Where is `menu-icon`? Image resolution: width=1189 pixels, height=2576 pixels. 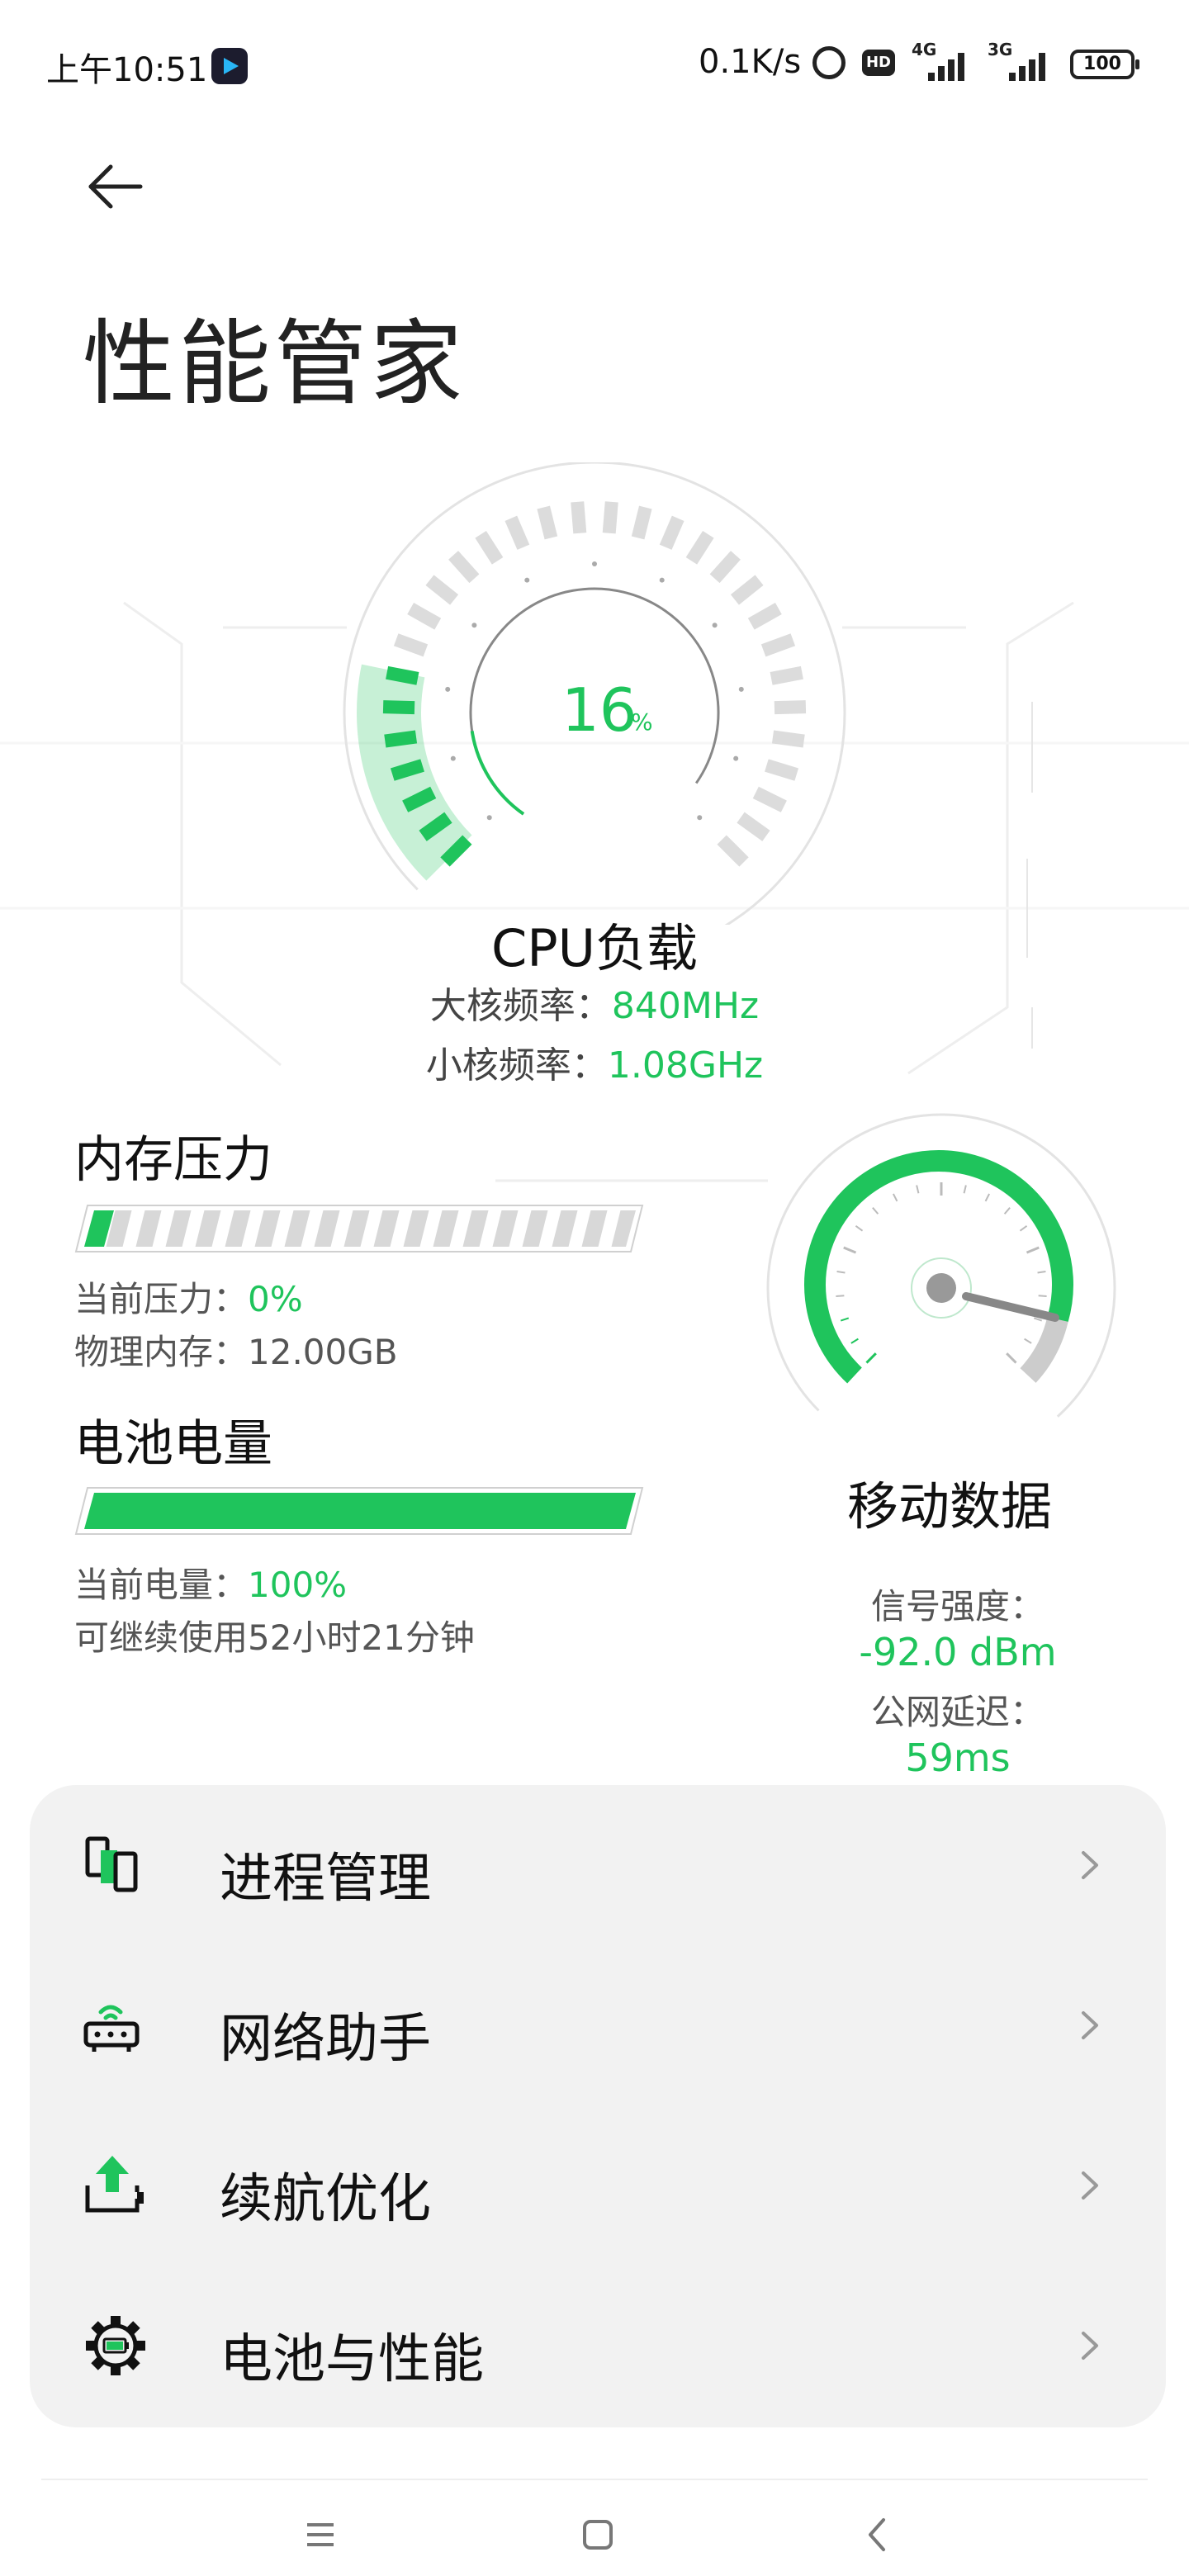 menu-icon is located at coordinates (320, 2534).